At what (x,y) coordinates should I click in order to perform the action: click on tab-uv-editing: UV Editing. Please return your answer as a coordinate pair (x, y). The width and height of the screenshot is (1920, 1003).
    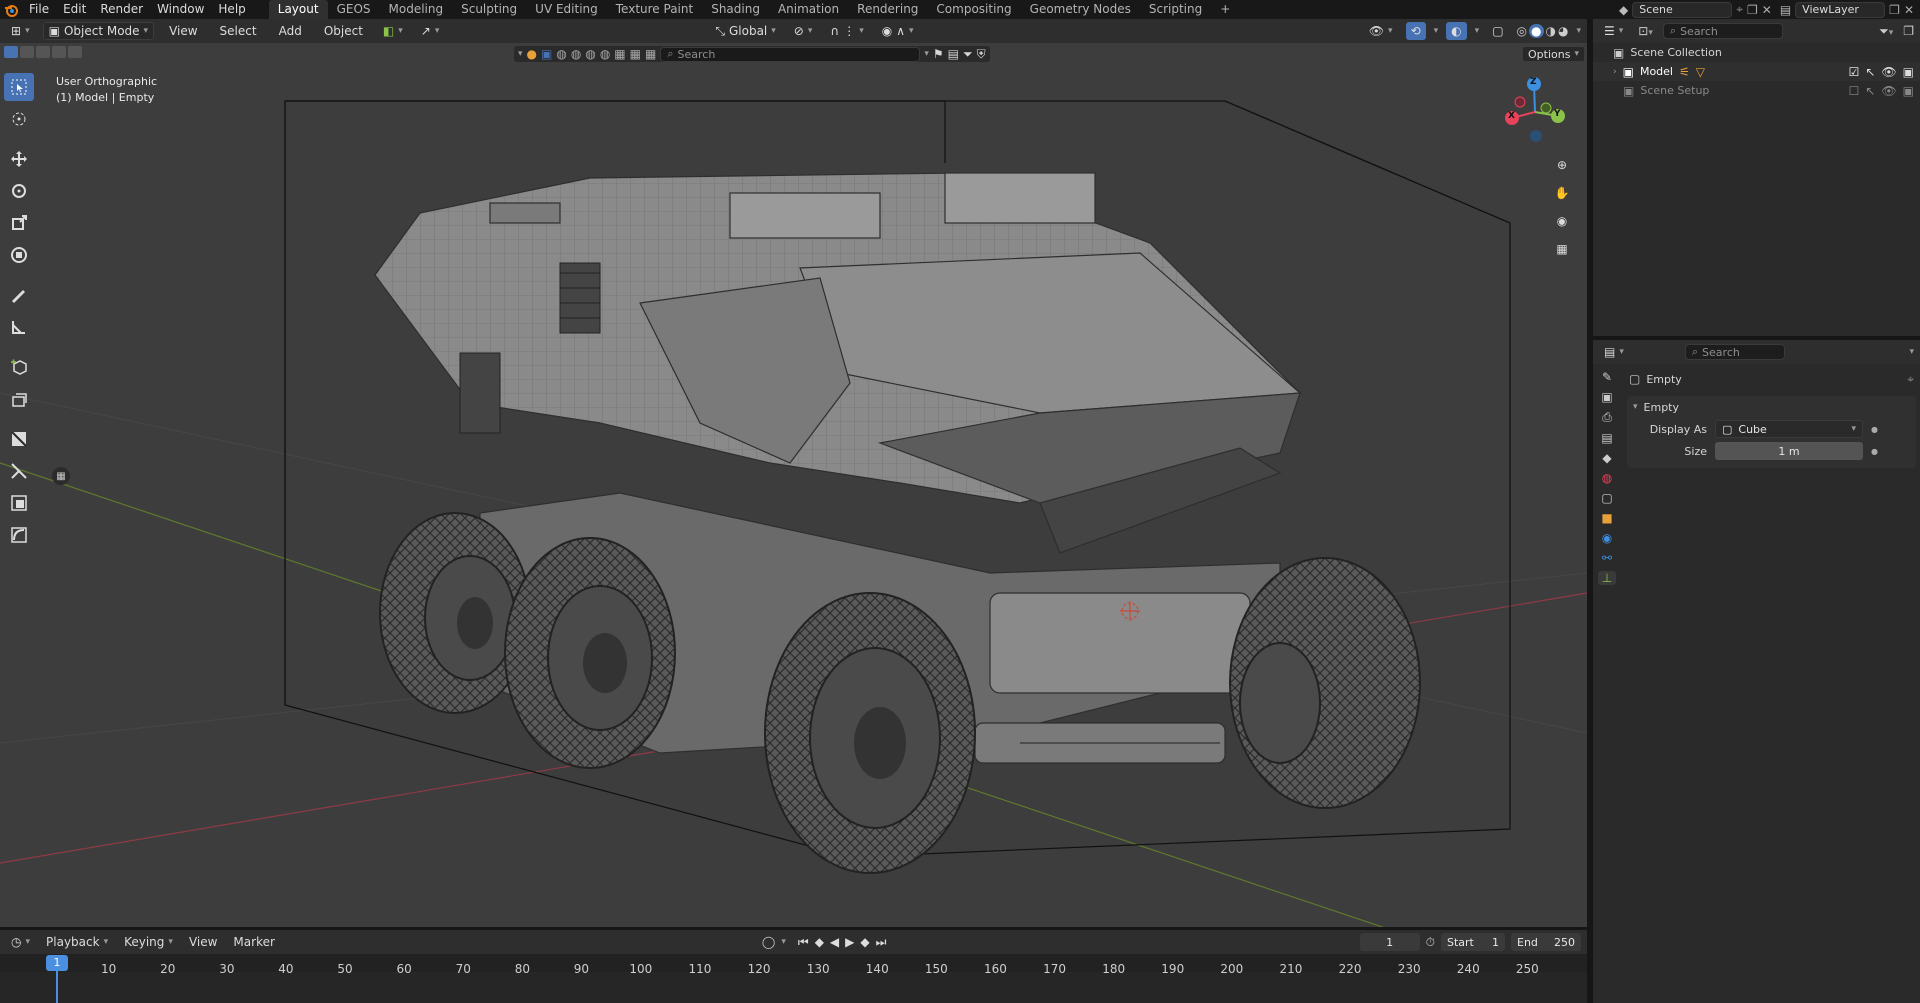
    Looking at the image, I should click on (566, 9).